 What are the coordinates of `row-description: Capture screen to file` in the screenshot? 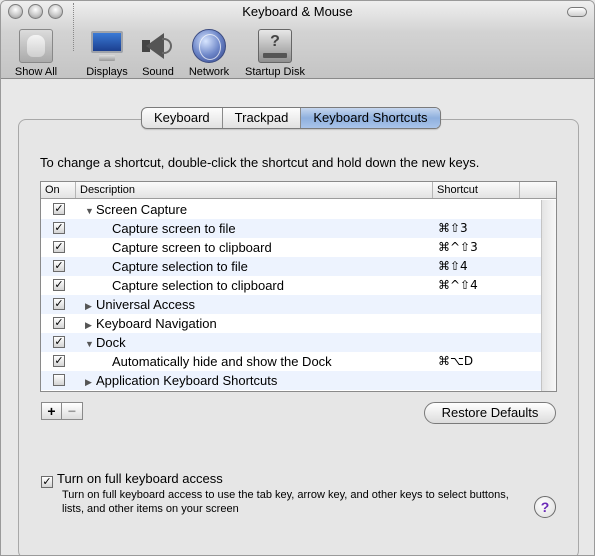 It's located at (174, 228).